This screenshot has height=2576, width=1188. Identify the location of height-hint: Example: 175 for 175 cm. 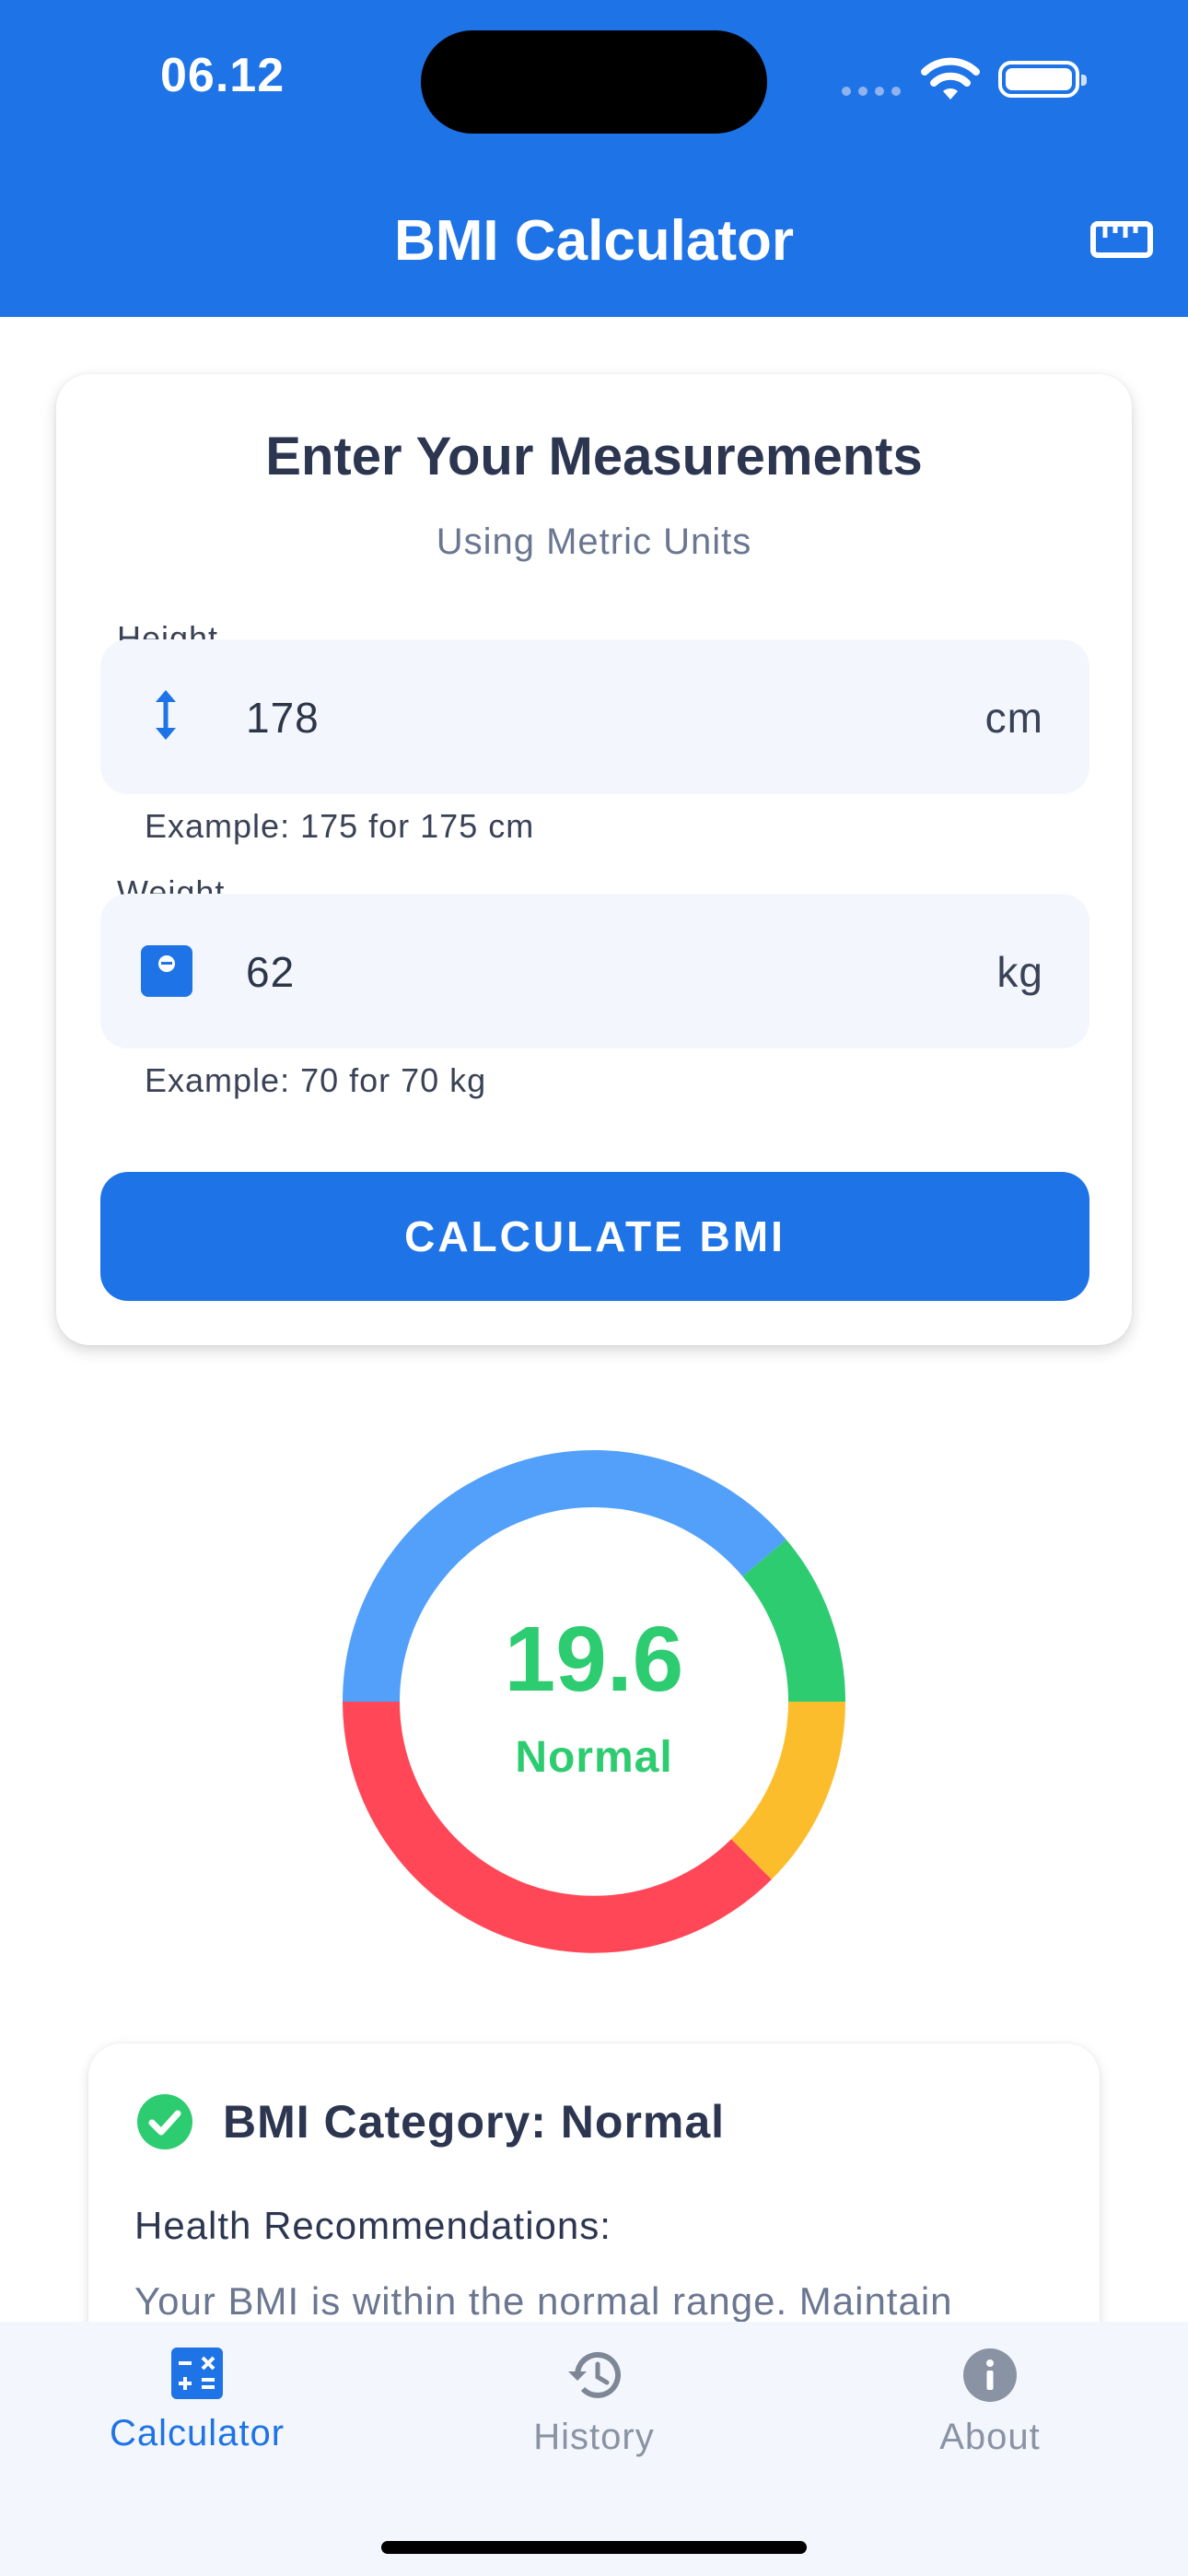
(340, 826).